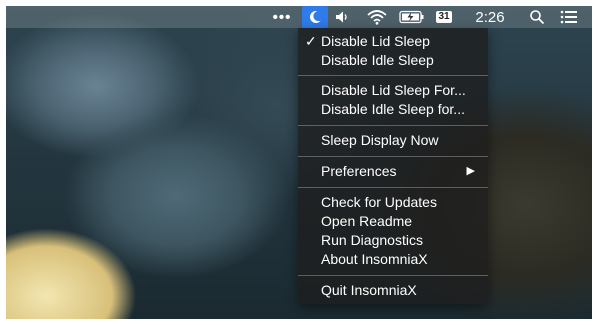 Image resolution: width=598 pixels, height=325 pixels. Describe the element at coordinates (372, 240) in the screenshot. I see `menu-item-label: Run Diagnostics` at that location.